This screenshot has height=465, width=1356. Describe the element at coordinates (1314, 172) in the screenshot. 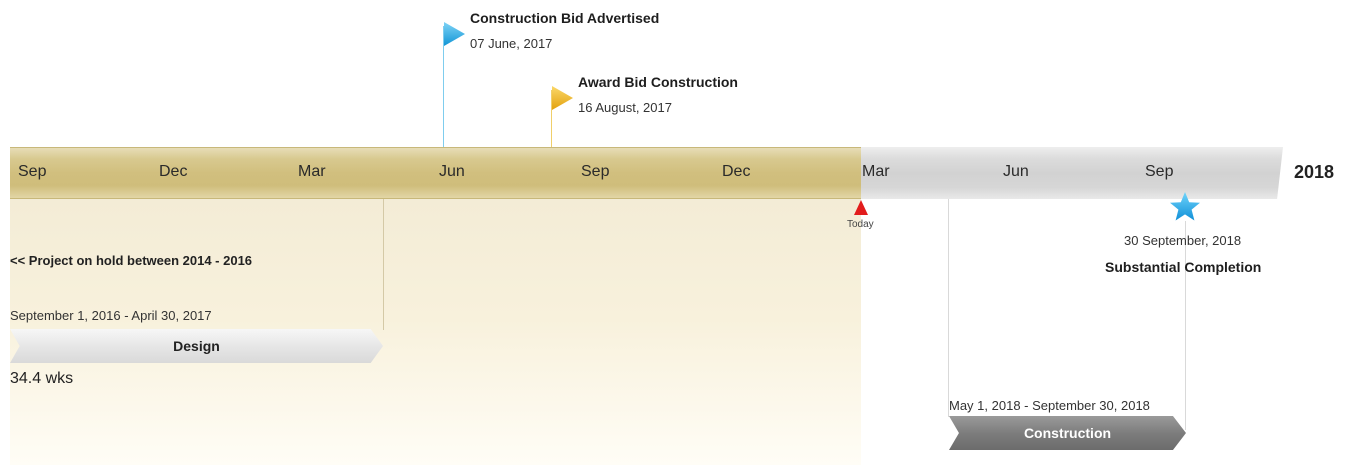

I see `year-label: 2018` at that location.